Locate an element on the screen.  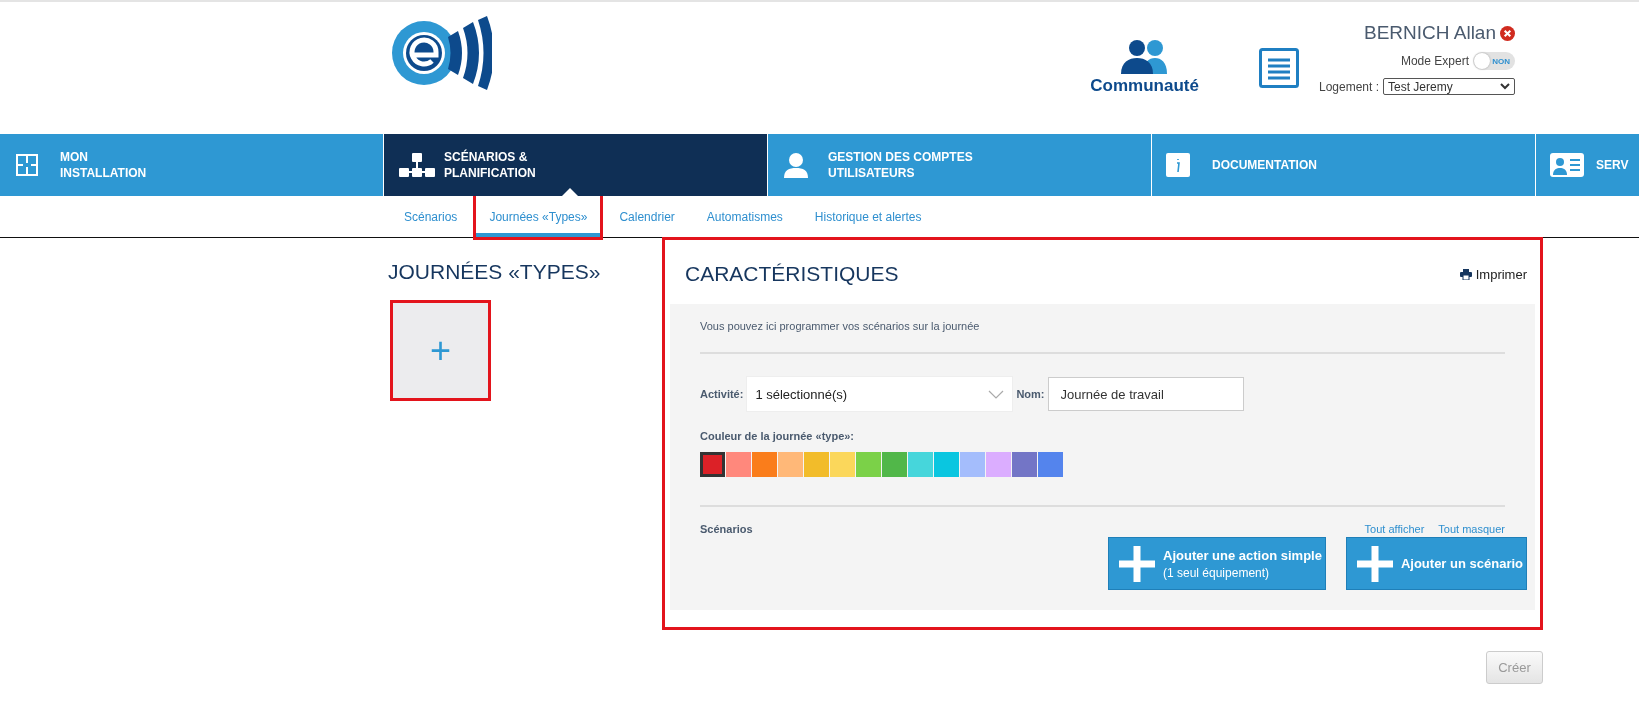
sub-tab: Calendrier is located at coordinates (647, 216).